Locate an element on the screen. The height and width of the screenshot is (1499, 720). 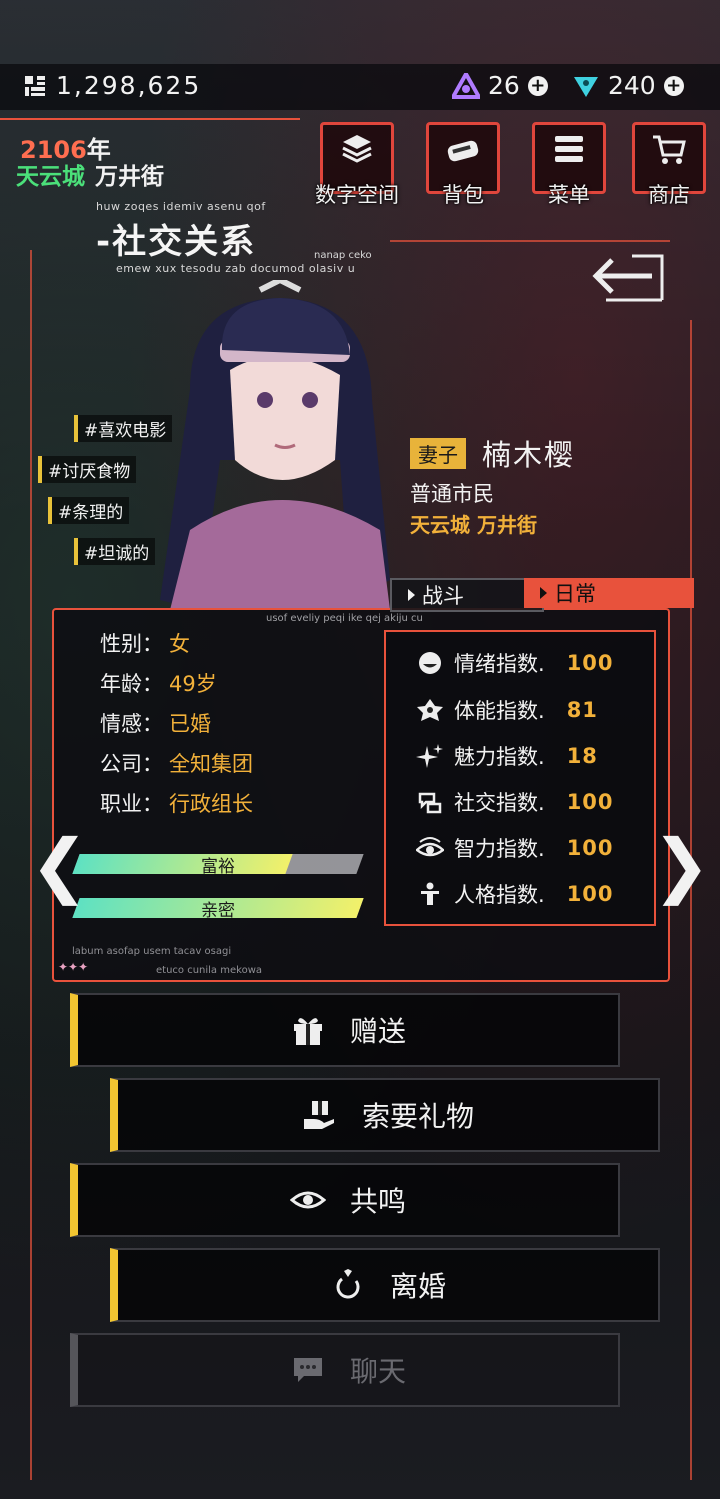
stat-label: 情绪指数. is located at coordinates (499, 664).